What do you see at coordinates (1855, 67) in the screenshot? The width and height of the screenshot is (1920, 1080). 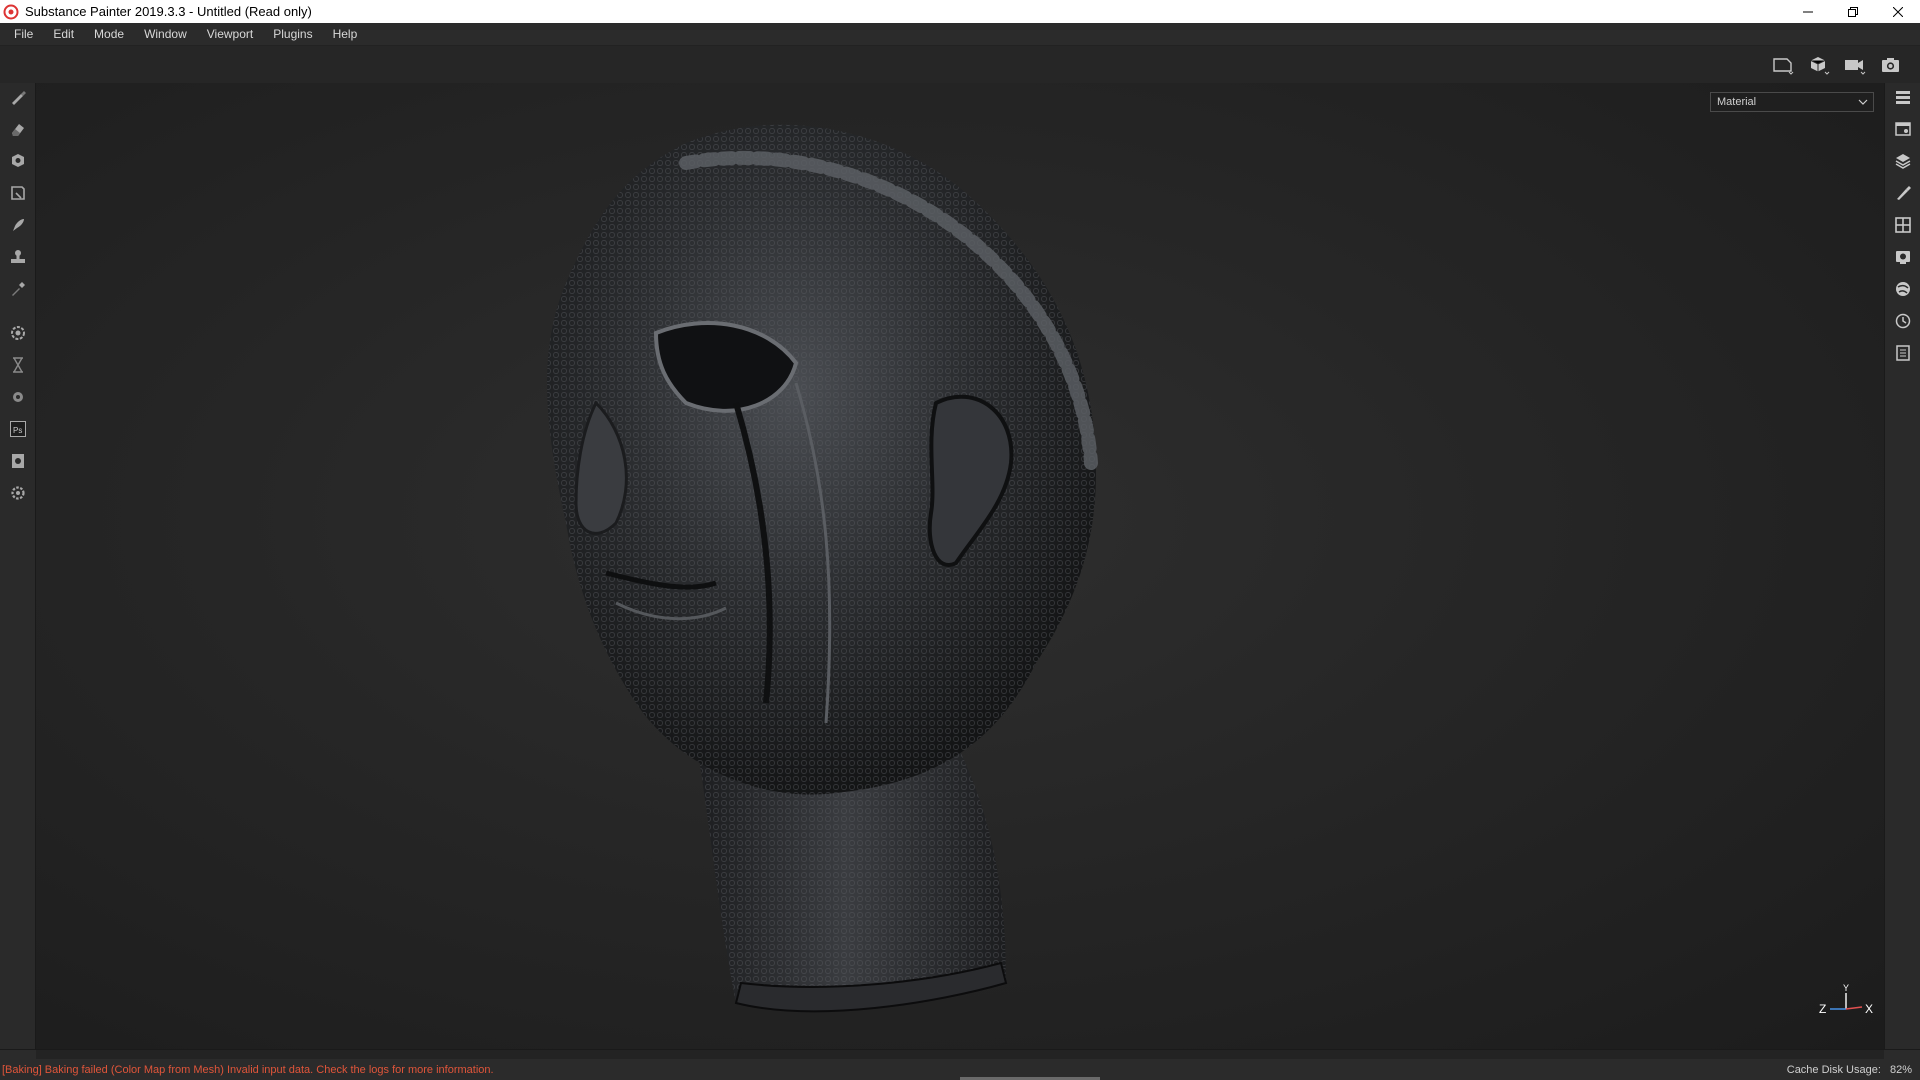 I see `camera-icon` at bounding box center [1855, 67].